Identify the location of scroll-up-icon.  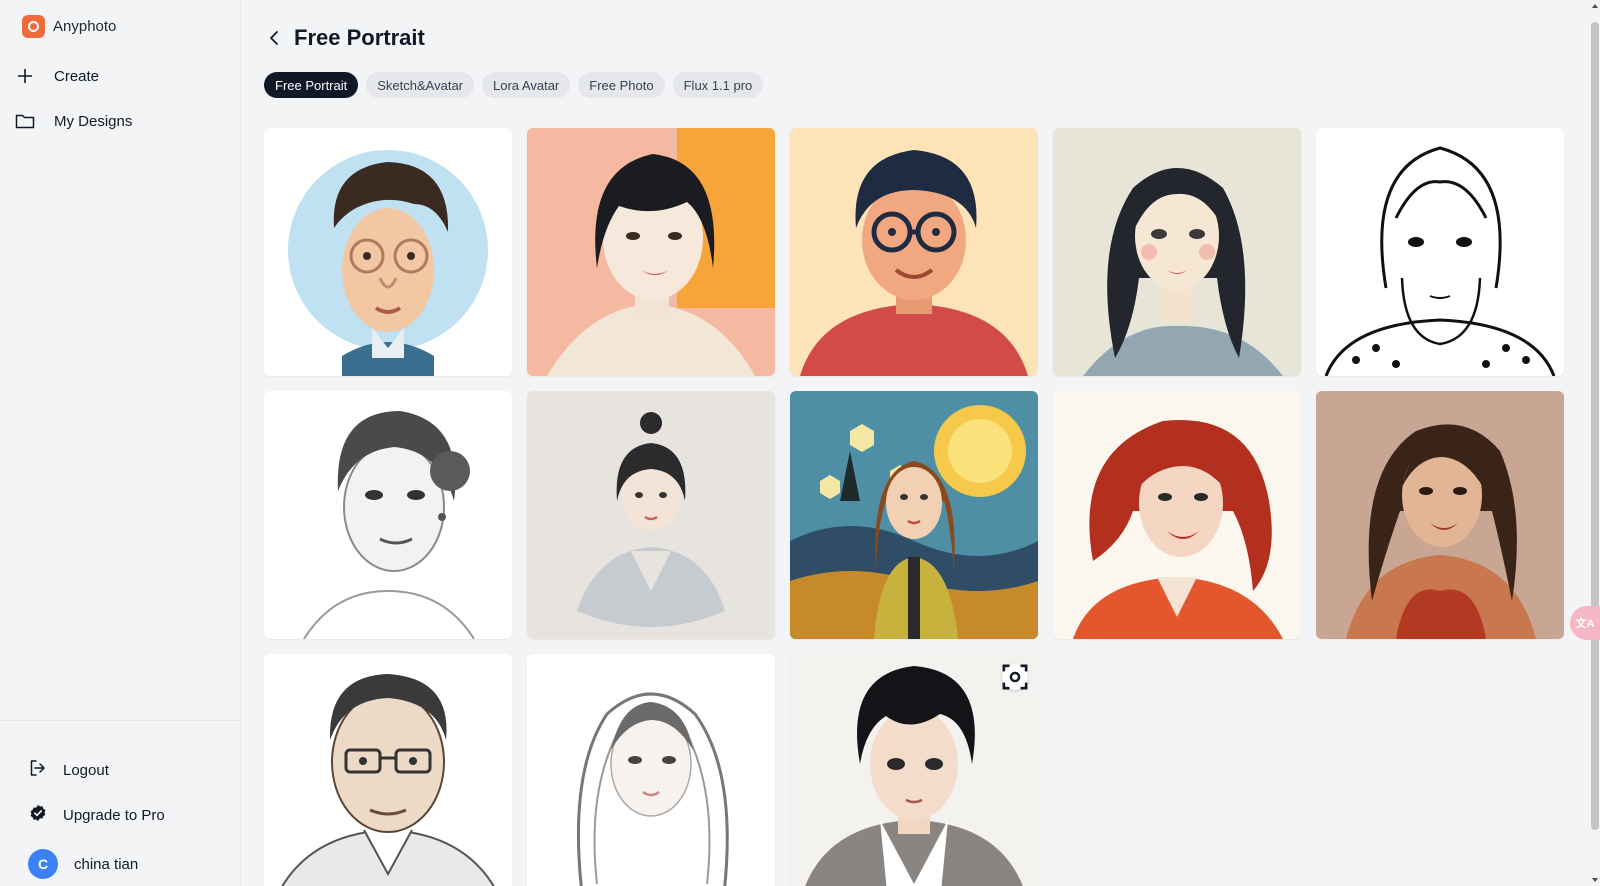
(1595, 6).